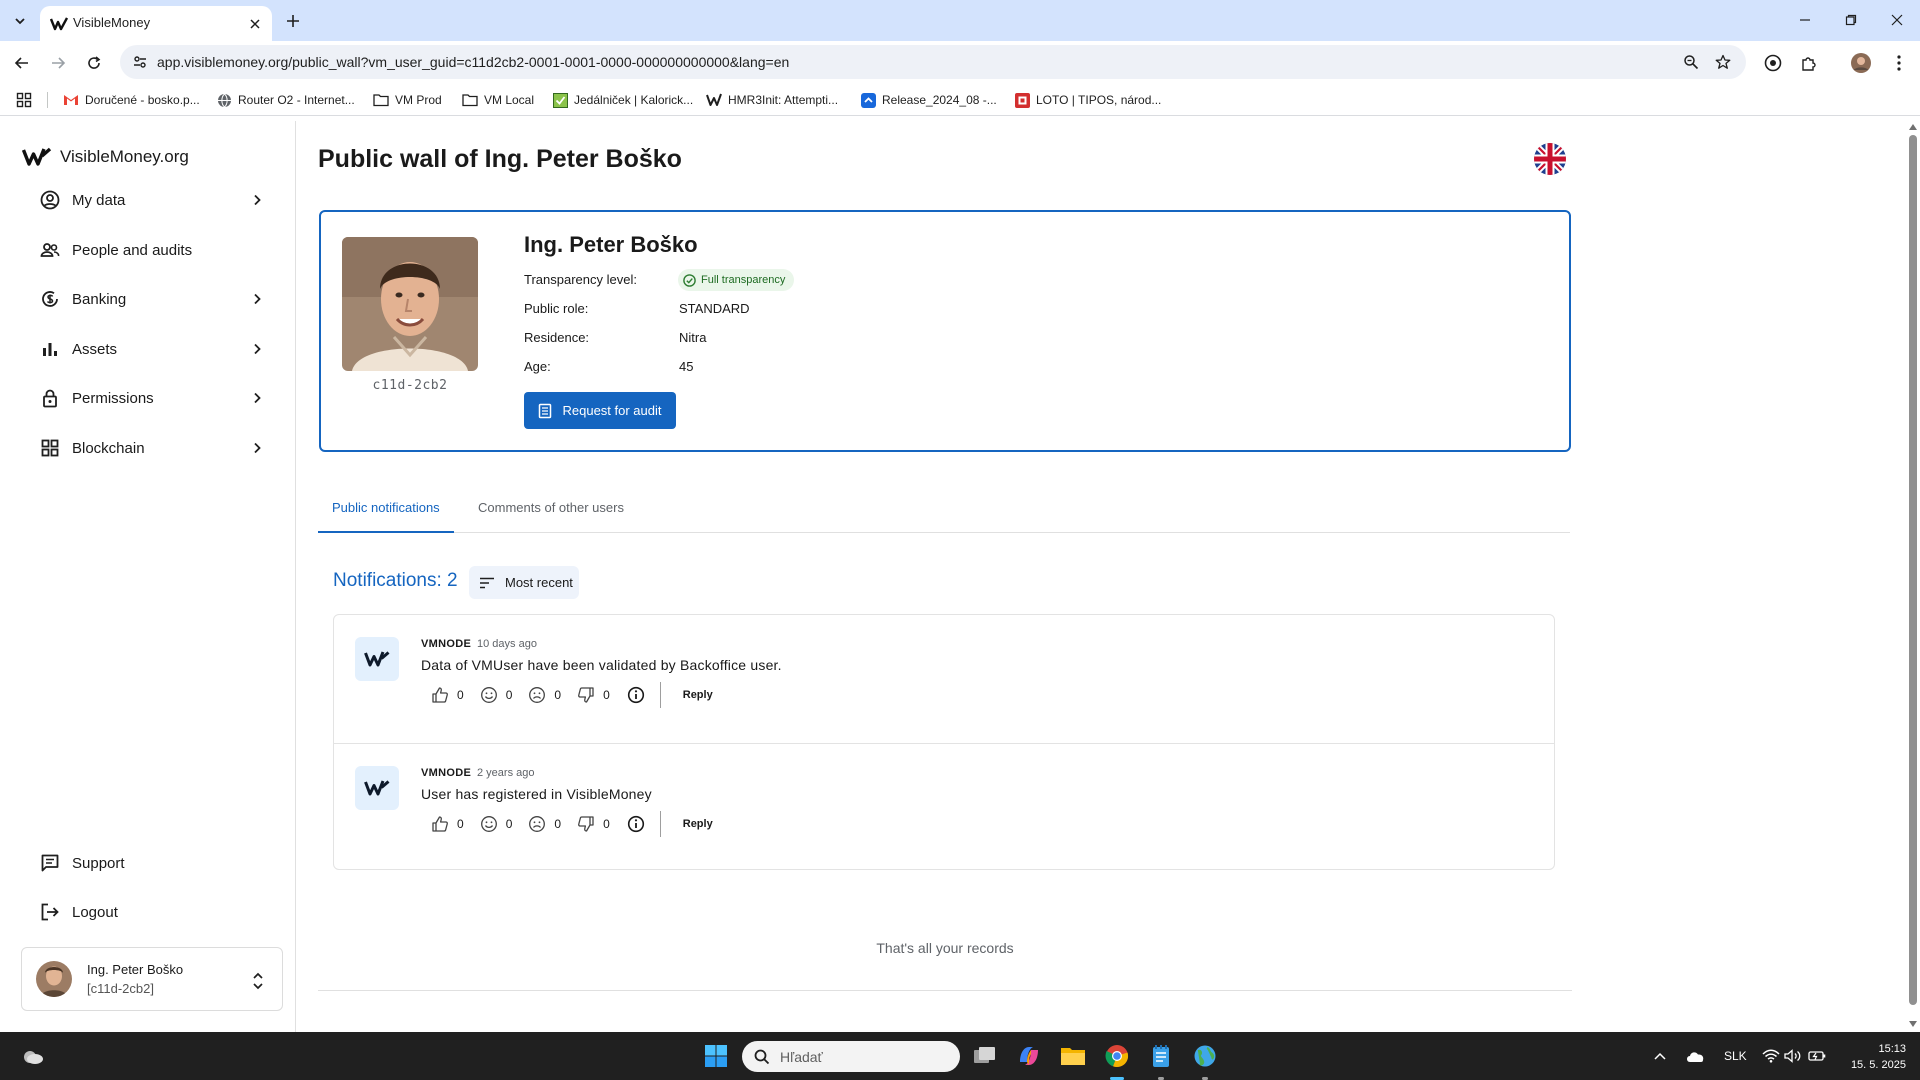 The width and height of the screenshot is (1920, 1080). What do you see at coordinates (851, 1056) in the screenshot?
I see `taskbar-search-input: Hľadať` at bounding box center [851, 1056].